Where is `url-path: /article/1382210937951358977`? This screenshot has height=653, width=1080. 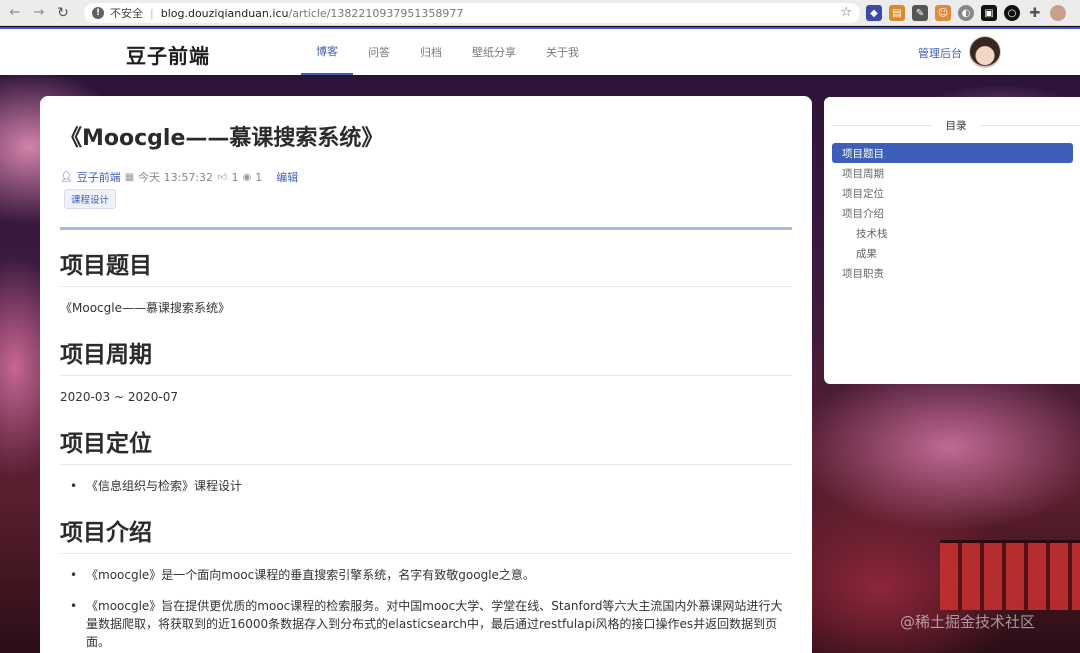 url-path: /article/1382210937951358977 is located at coordinates (375, 13).